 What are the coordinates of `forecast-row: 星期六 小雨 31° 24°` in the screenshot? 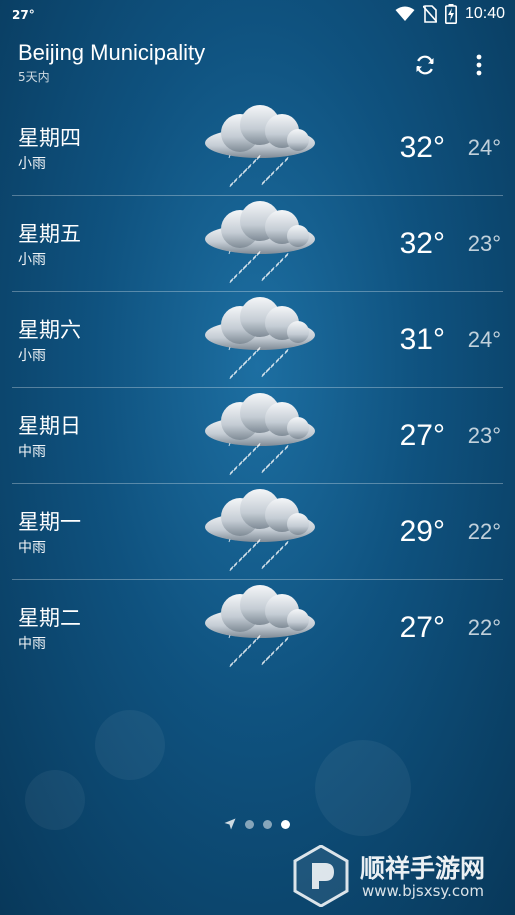 It's located at (257, 340).